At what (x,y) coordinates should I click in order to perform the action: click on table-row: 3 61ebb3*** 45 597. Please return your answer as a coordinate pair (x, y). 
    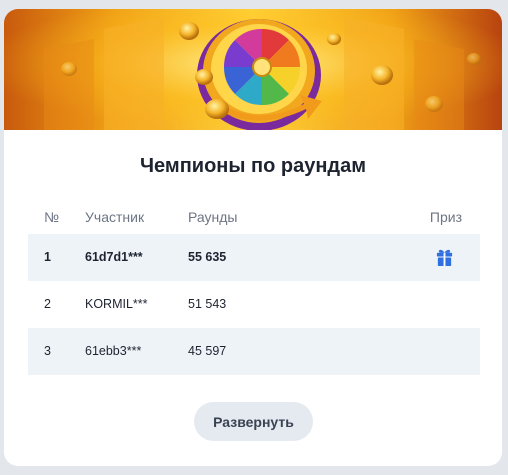
    Looking at the image, I should click on (254, 351).